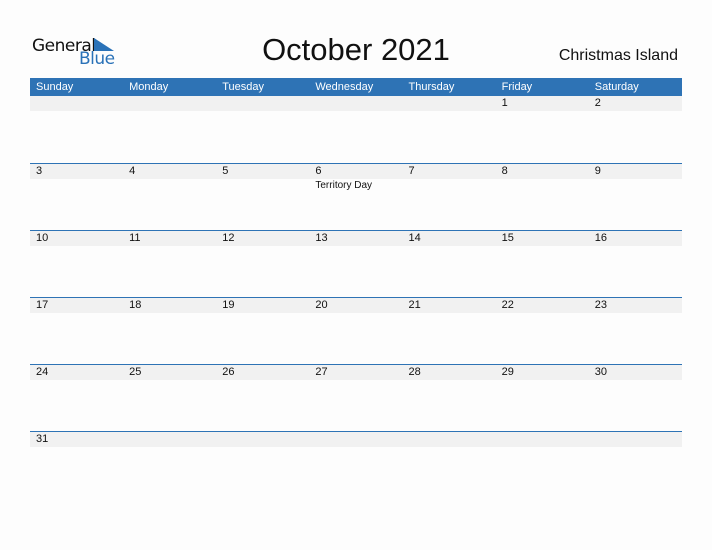 The width and height of the screenshot is (712, 550). Describe the element at coordinates (356, 263) in the screenshot. I see `week-row: 10 11 12 13 14 15 16` at that location.